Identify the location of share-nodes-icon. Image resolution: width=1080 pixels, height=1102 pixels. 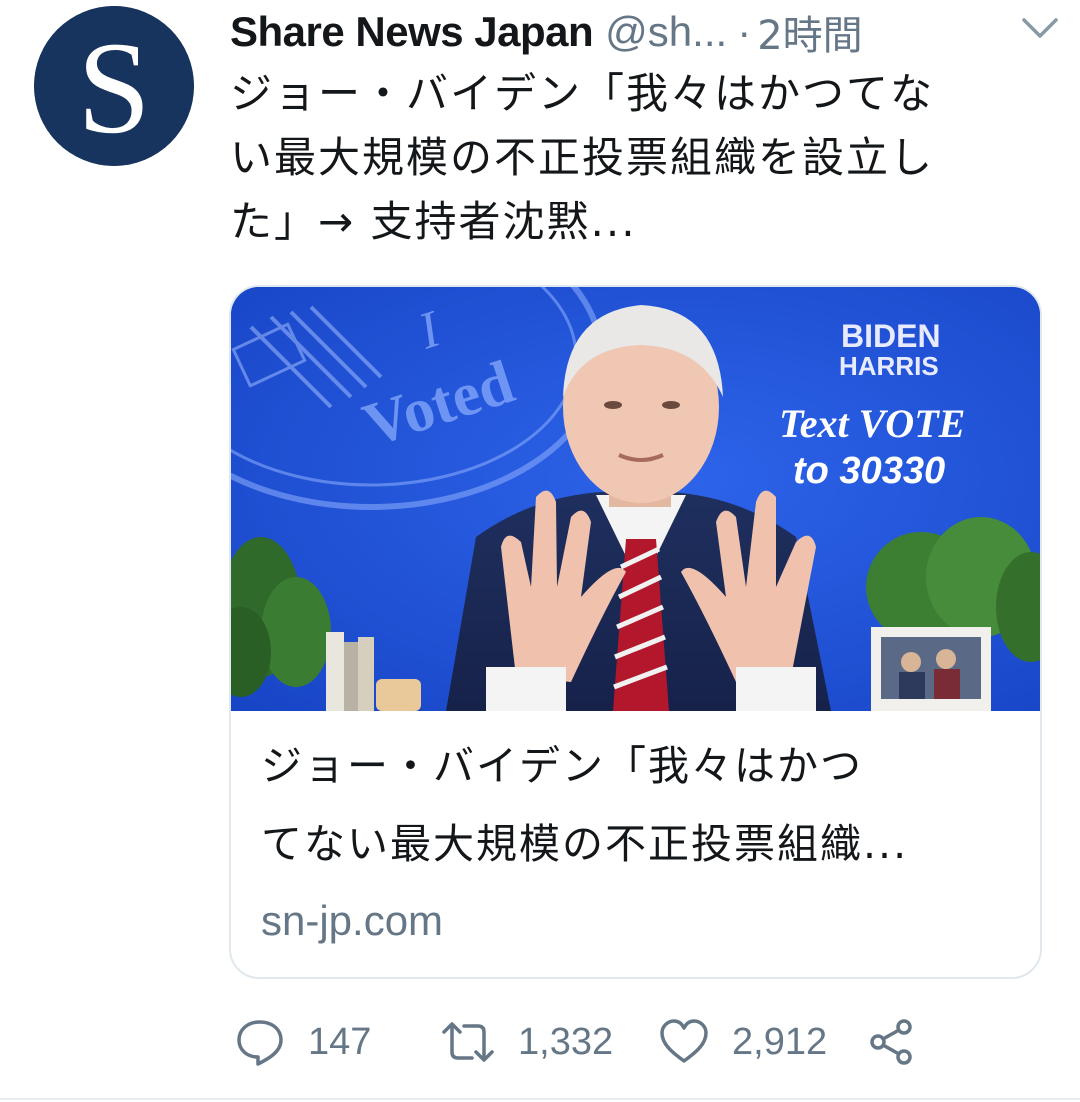
(891, 1042).